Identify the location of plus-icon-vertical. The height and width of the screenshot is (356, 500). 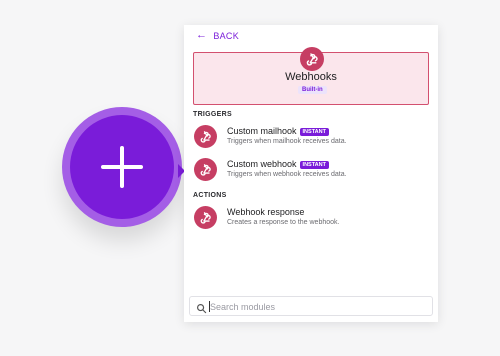
(122, 167).